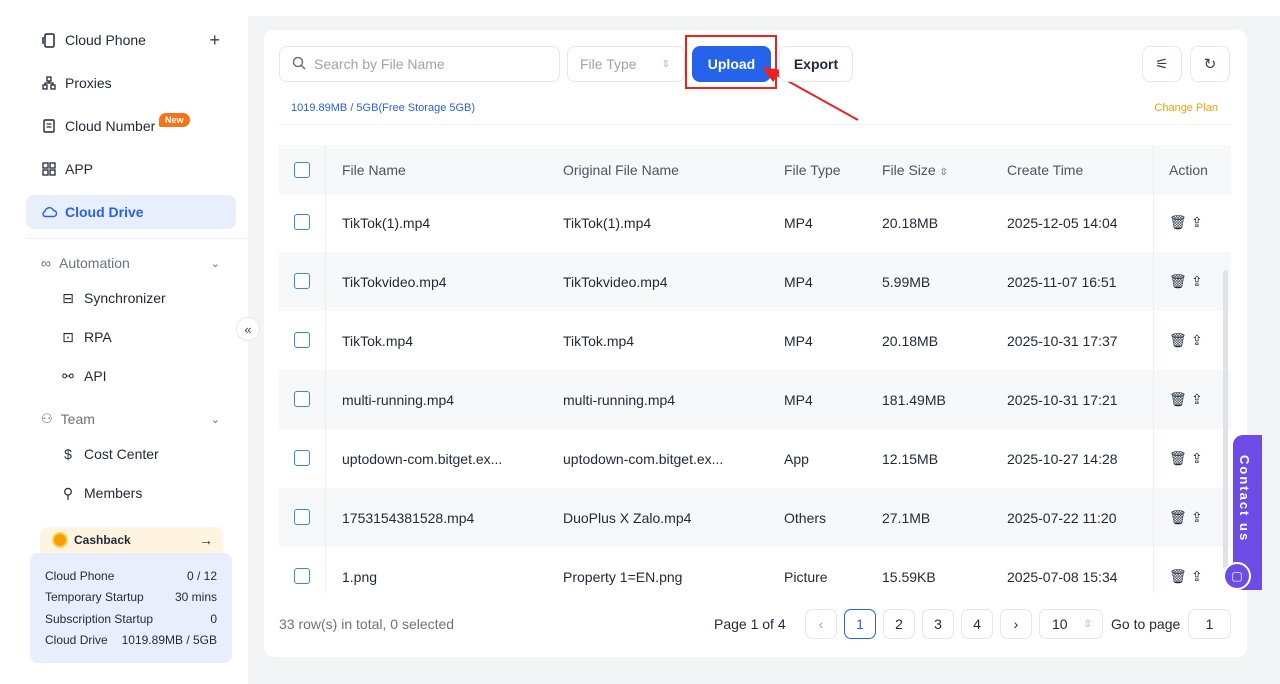 The width and height of the screenshot is (1280, 684). I want to click on page-indicator: Page 1 of 4, so click(750, 624).